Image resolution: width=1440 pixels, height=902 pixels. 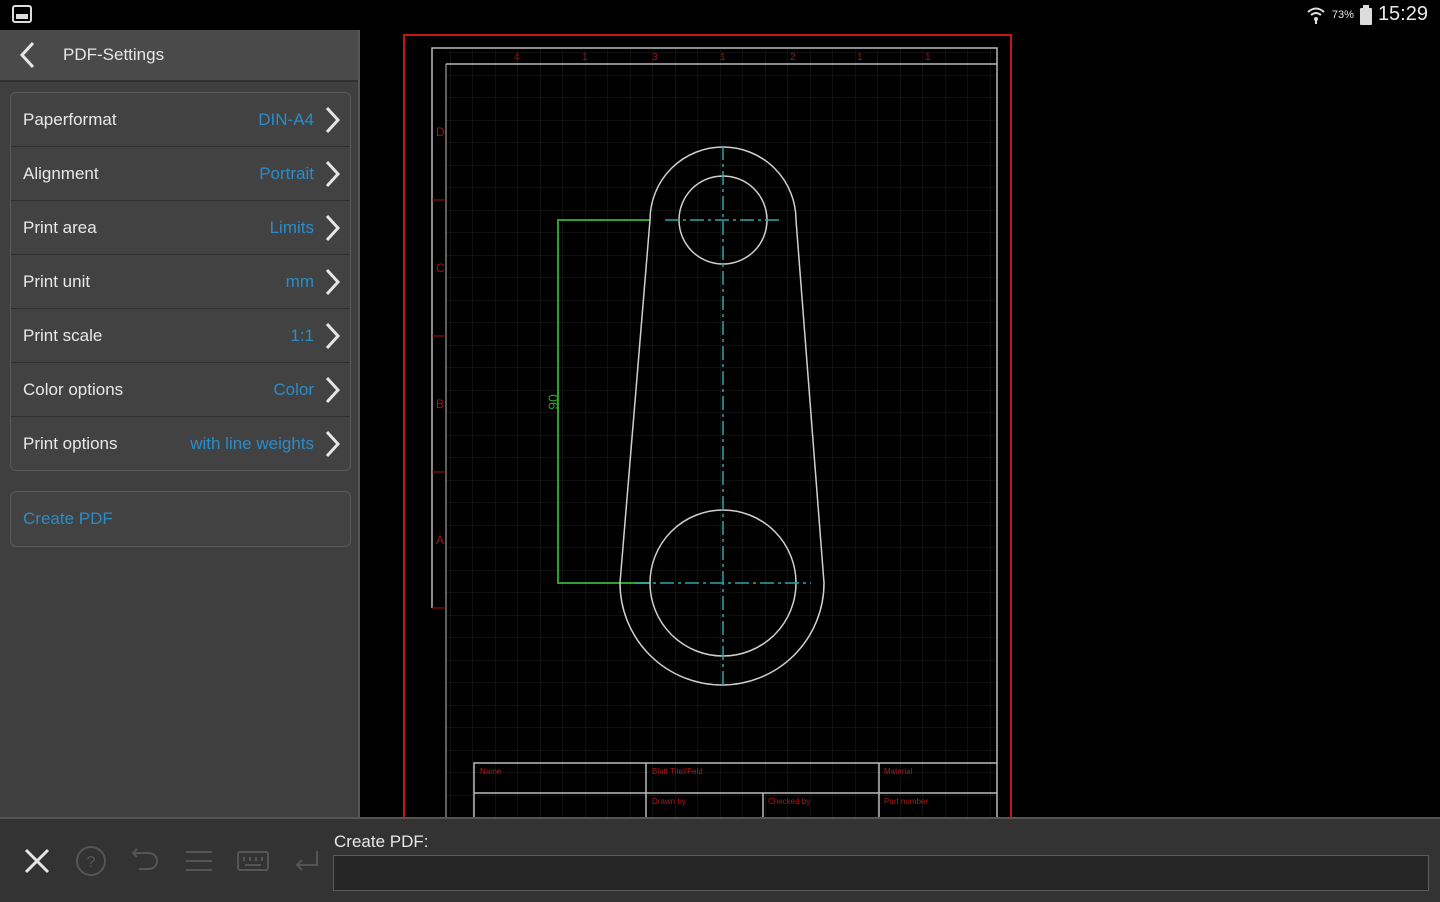 What do you see at coordinates (180, 336) in the screenshot?
I see `setting-print-scale: Print scale 1:1` at bounding box center [180, 336].